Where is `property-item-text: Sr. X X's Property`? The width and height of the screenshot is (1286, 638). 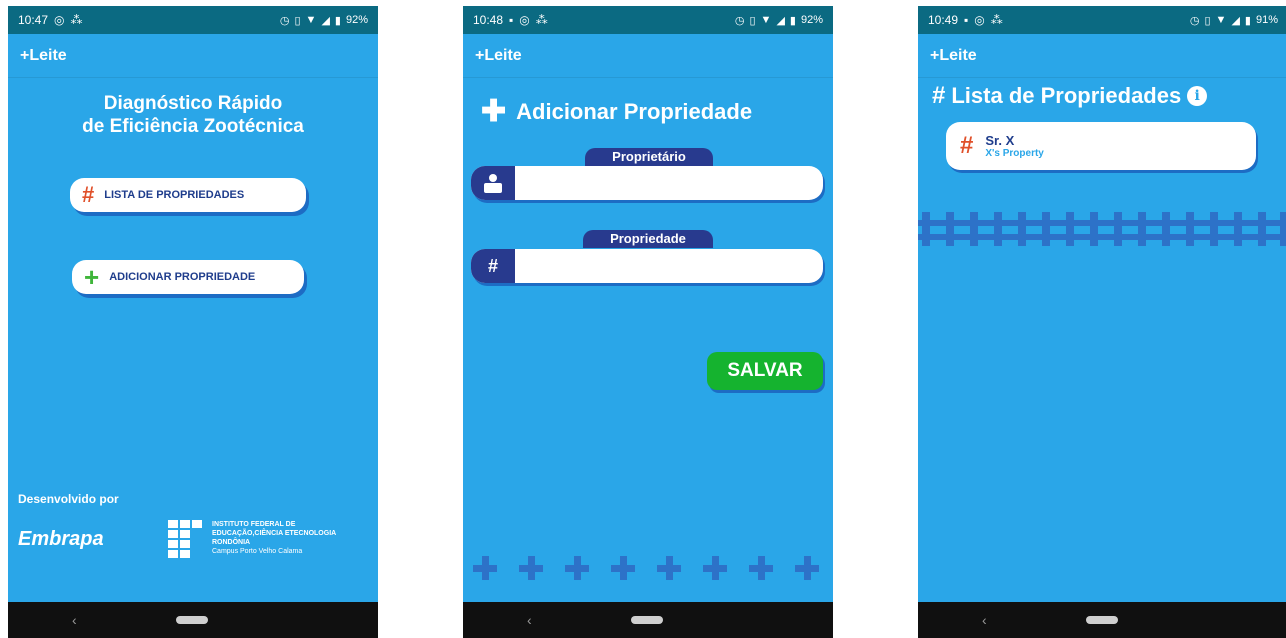 property-item-text: Sr. X X's Property is located at coordinates (1014, 146).